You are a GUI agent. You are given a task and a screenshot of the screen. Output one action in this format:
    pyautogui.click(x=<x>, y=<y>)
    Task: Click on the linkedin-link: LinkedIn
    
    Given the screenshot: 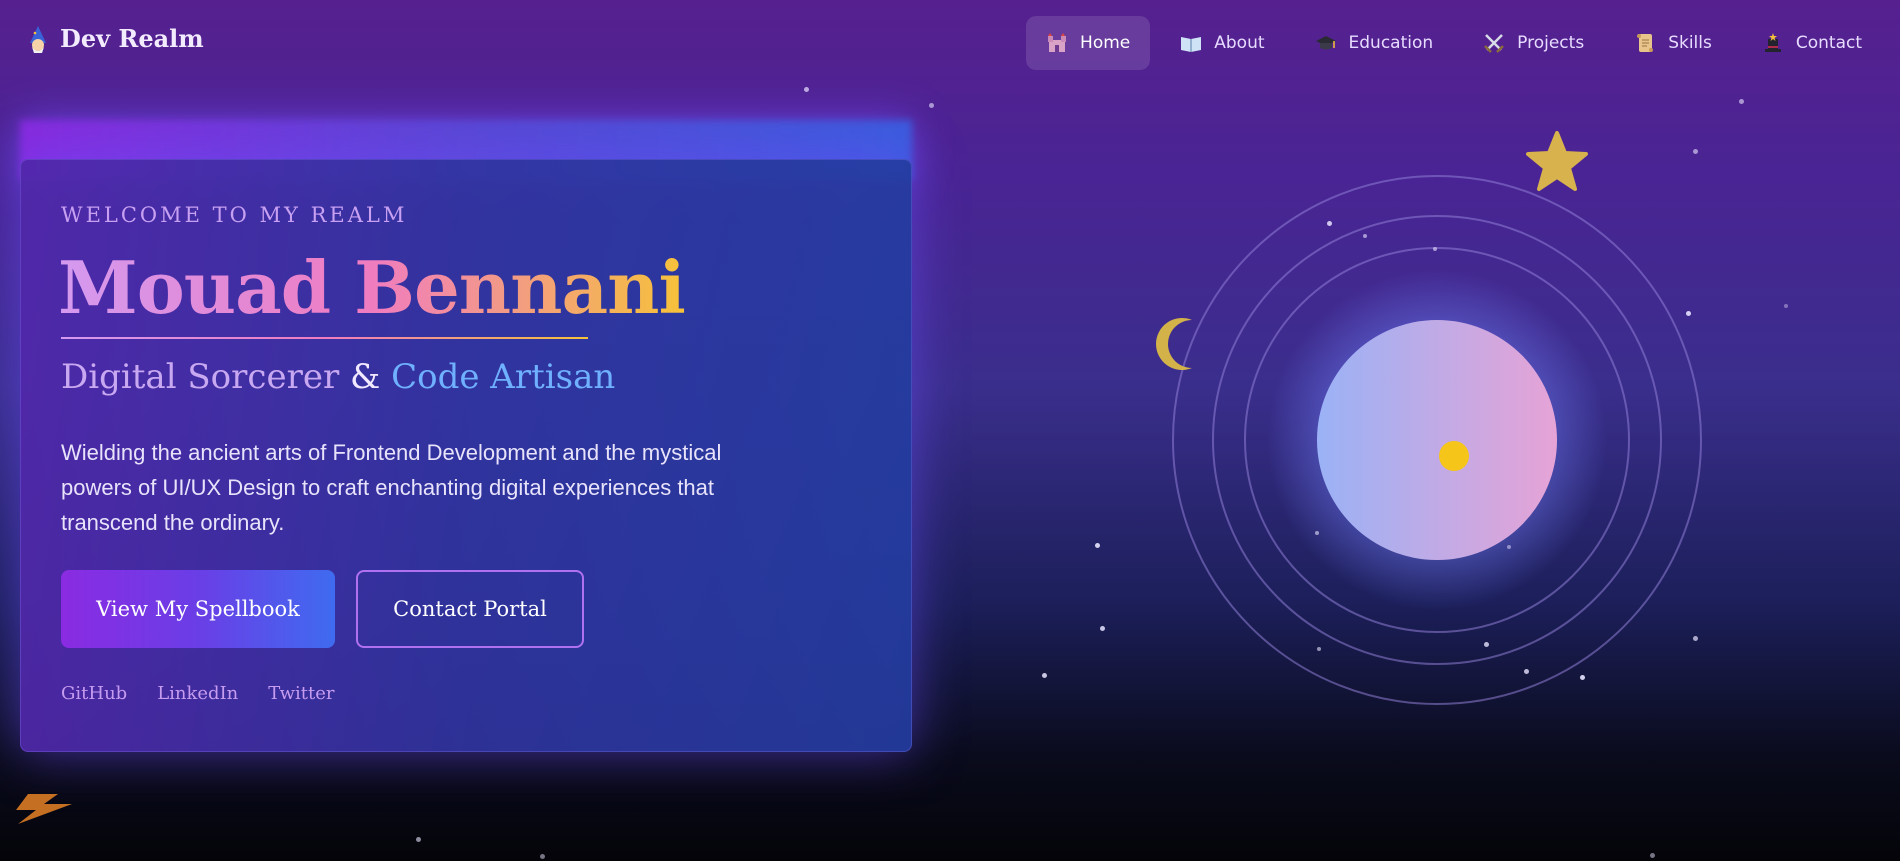 What is the action you would take?
    pyautogui.click(x=197, y=693)
    